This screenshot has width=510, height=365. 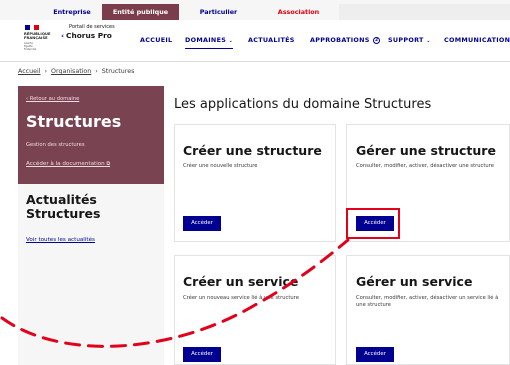 I want to click on back-to-domain-label: Retour au domaine, so click(x=54, y=99).